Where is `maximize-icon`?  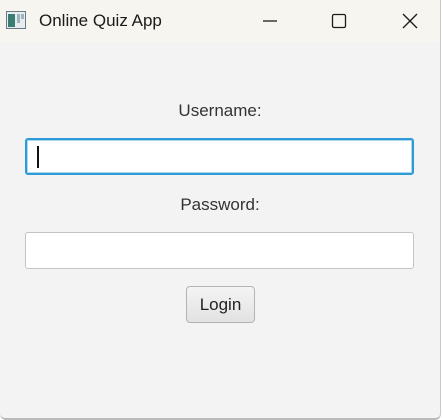 maximize-icon is located at coordinates (339, 21).